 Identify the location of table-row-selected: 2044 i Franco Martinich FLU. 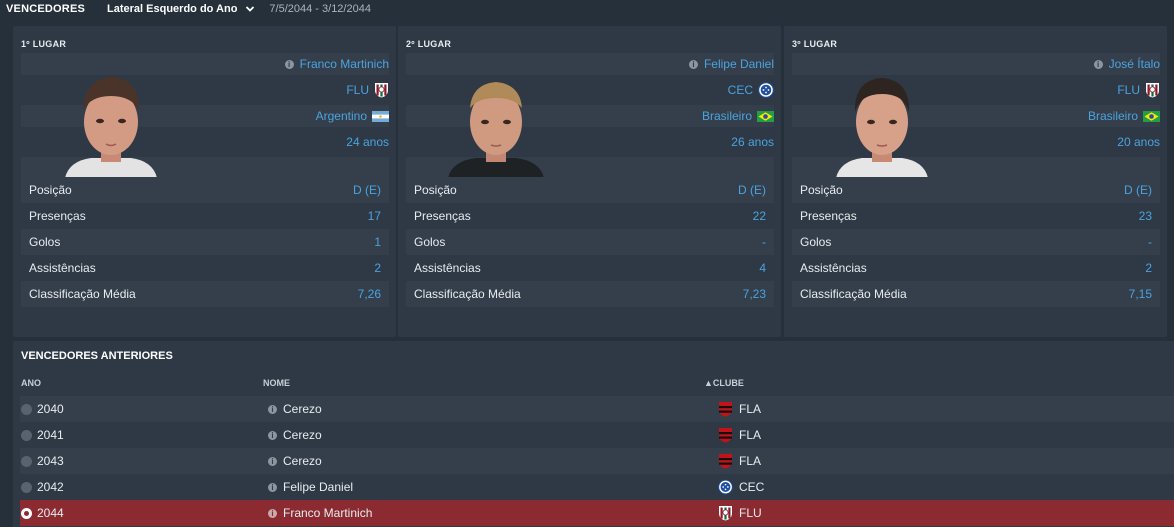
(597, 513).